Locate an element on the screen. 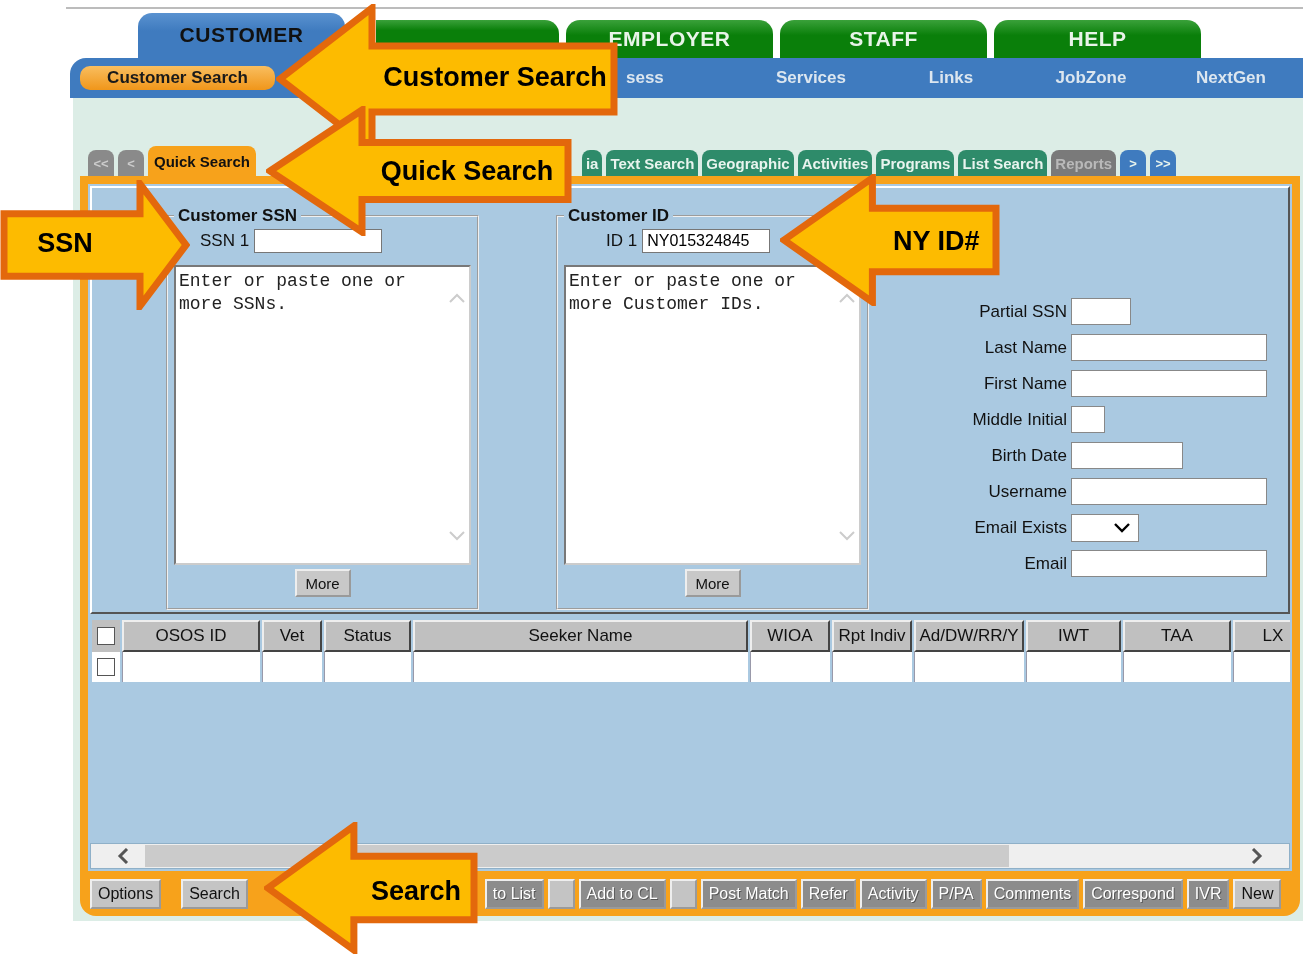 This screenshot has height=954, width=1303. column-header: Seeker Name is located at coordinates (580, 636).